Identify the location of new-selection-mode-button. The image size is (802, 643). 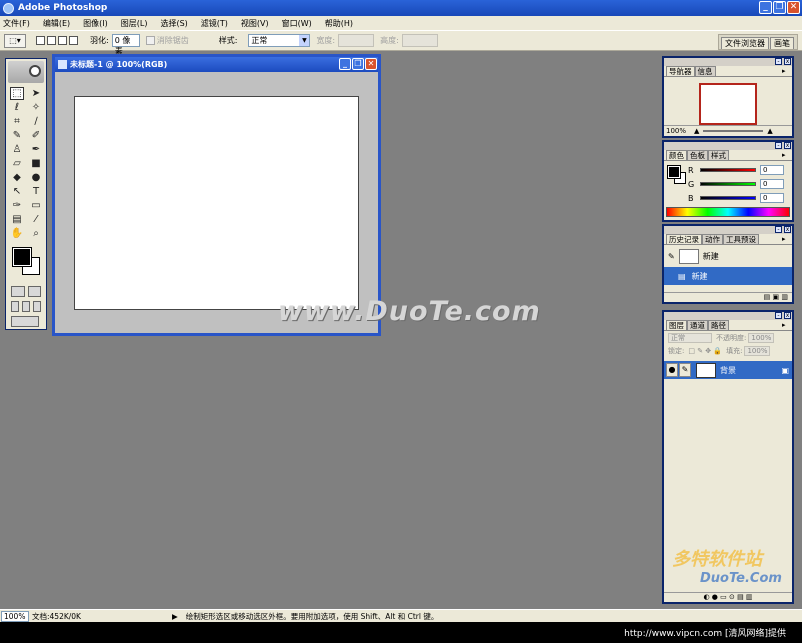
(40, 40).